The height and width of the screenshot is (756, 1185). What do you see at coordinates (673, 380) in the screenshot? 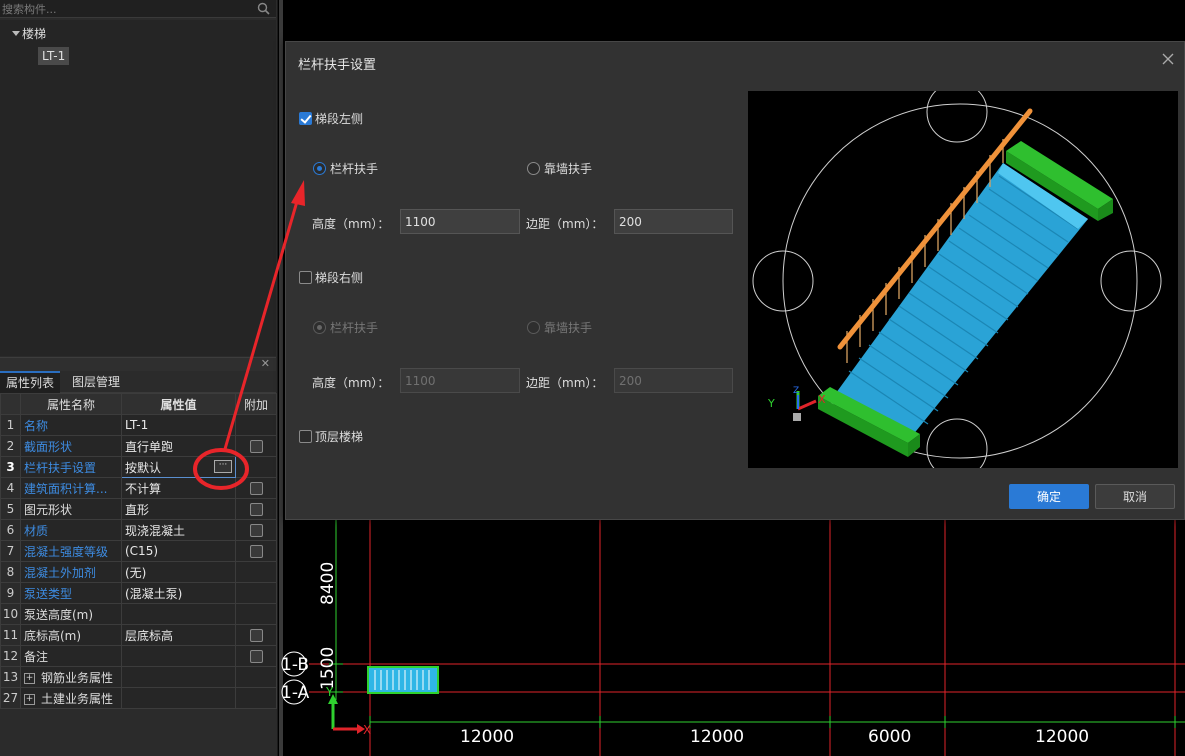
I see `right-margin-input` at bounding box center [673, 380].